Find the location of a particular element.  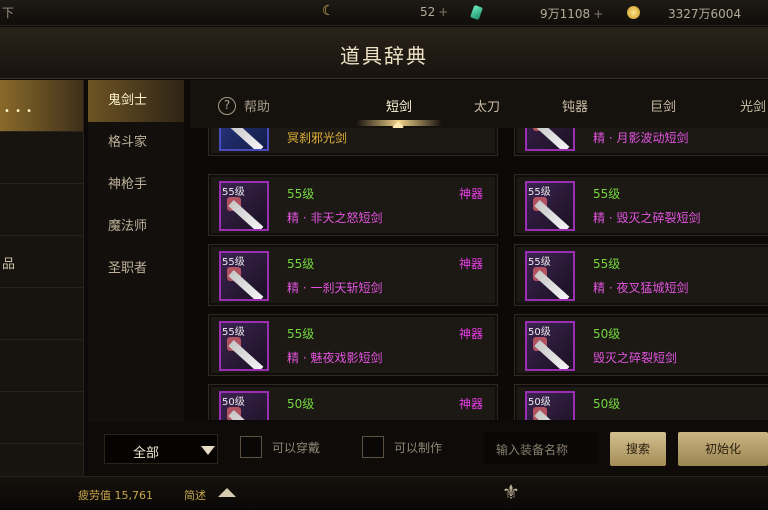

help-button: ? 帮助 is located at coordinates (244, 105).